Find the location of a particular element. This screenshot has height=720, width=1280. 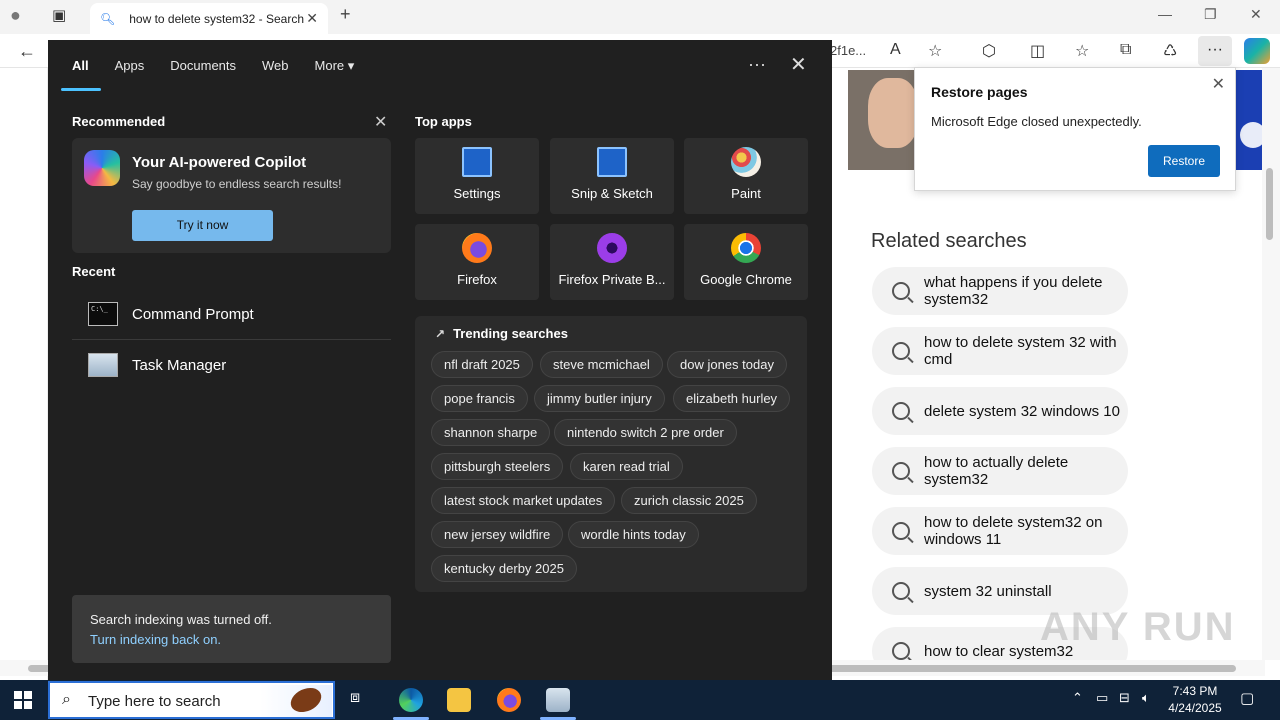

copilot-icon is located at coordinates (1257, 51).